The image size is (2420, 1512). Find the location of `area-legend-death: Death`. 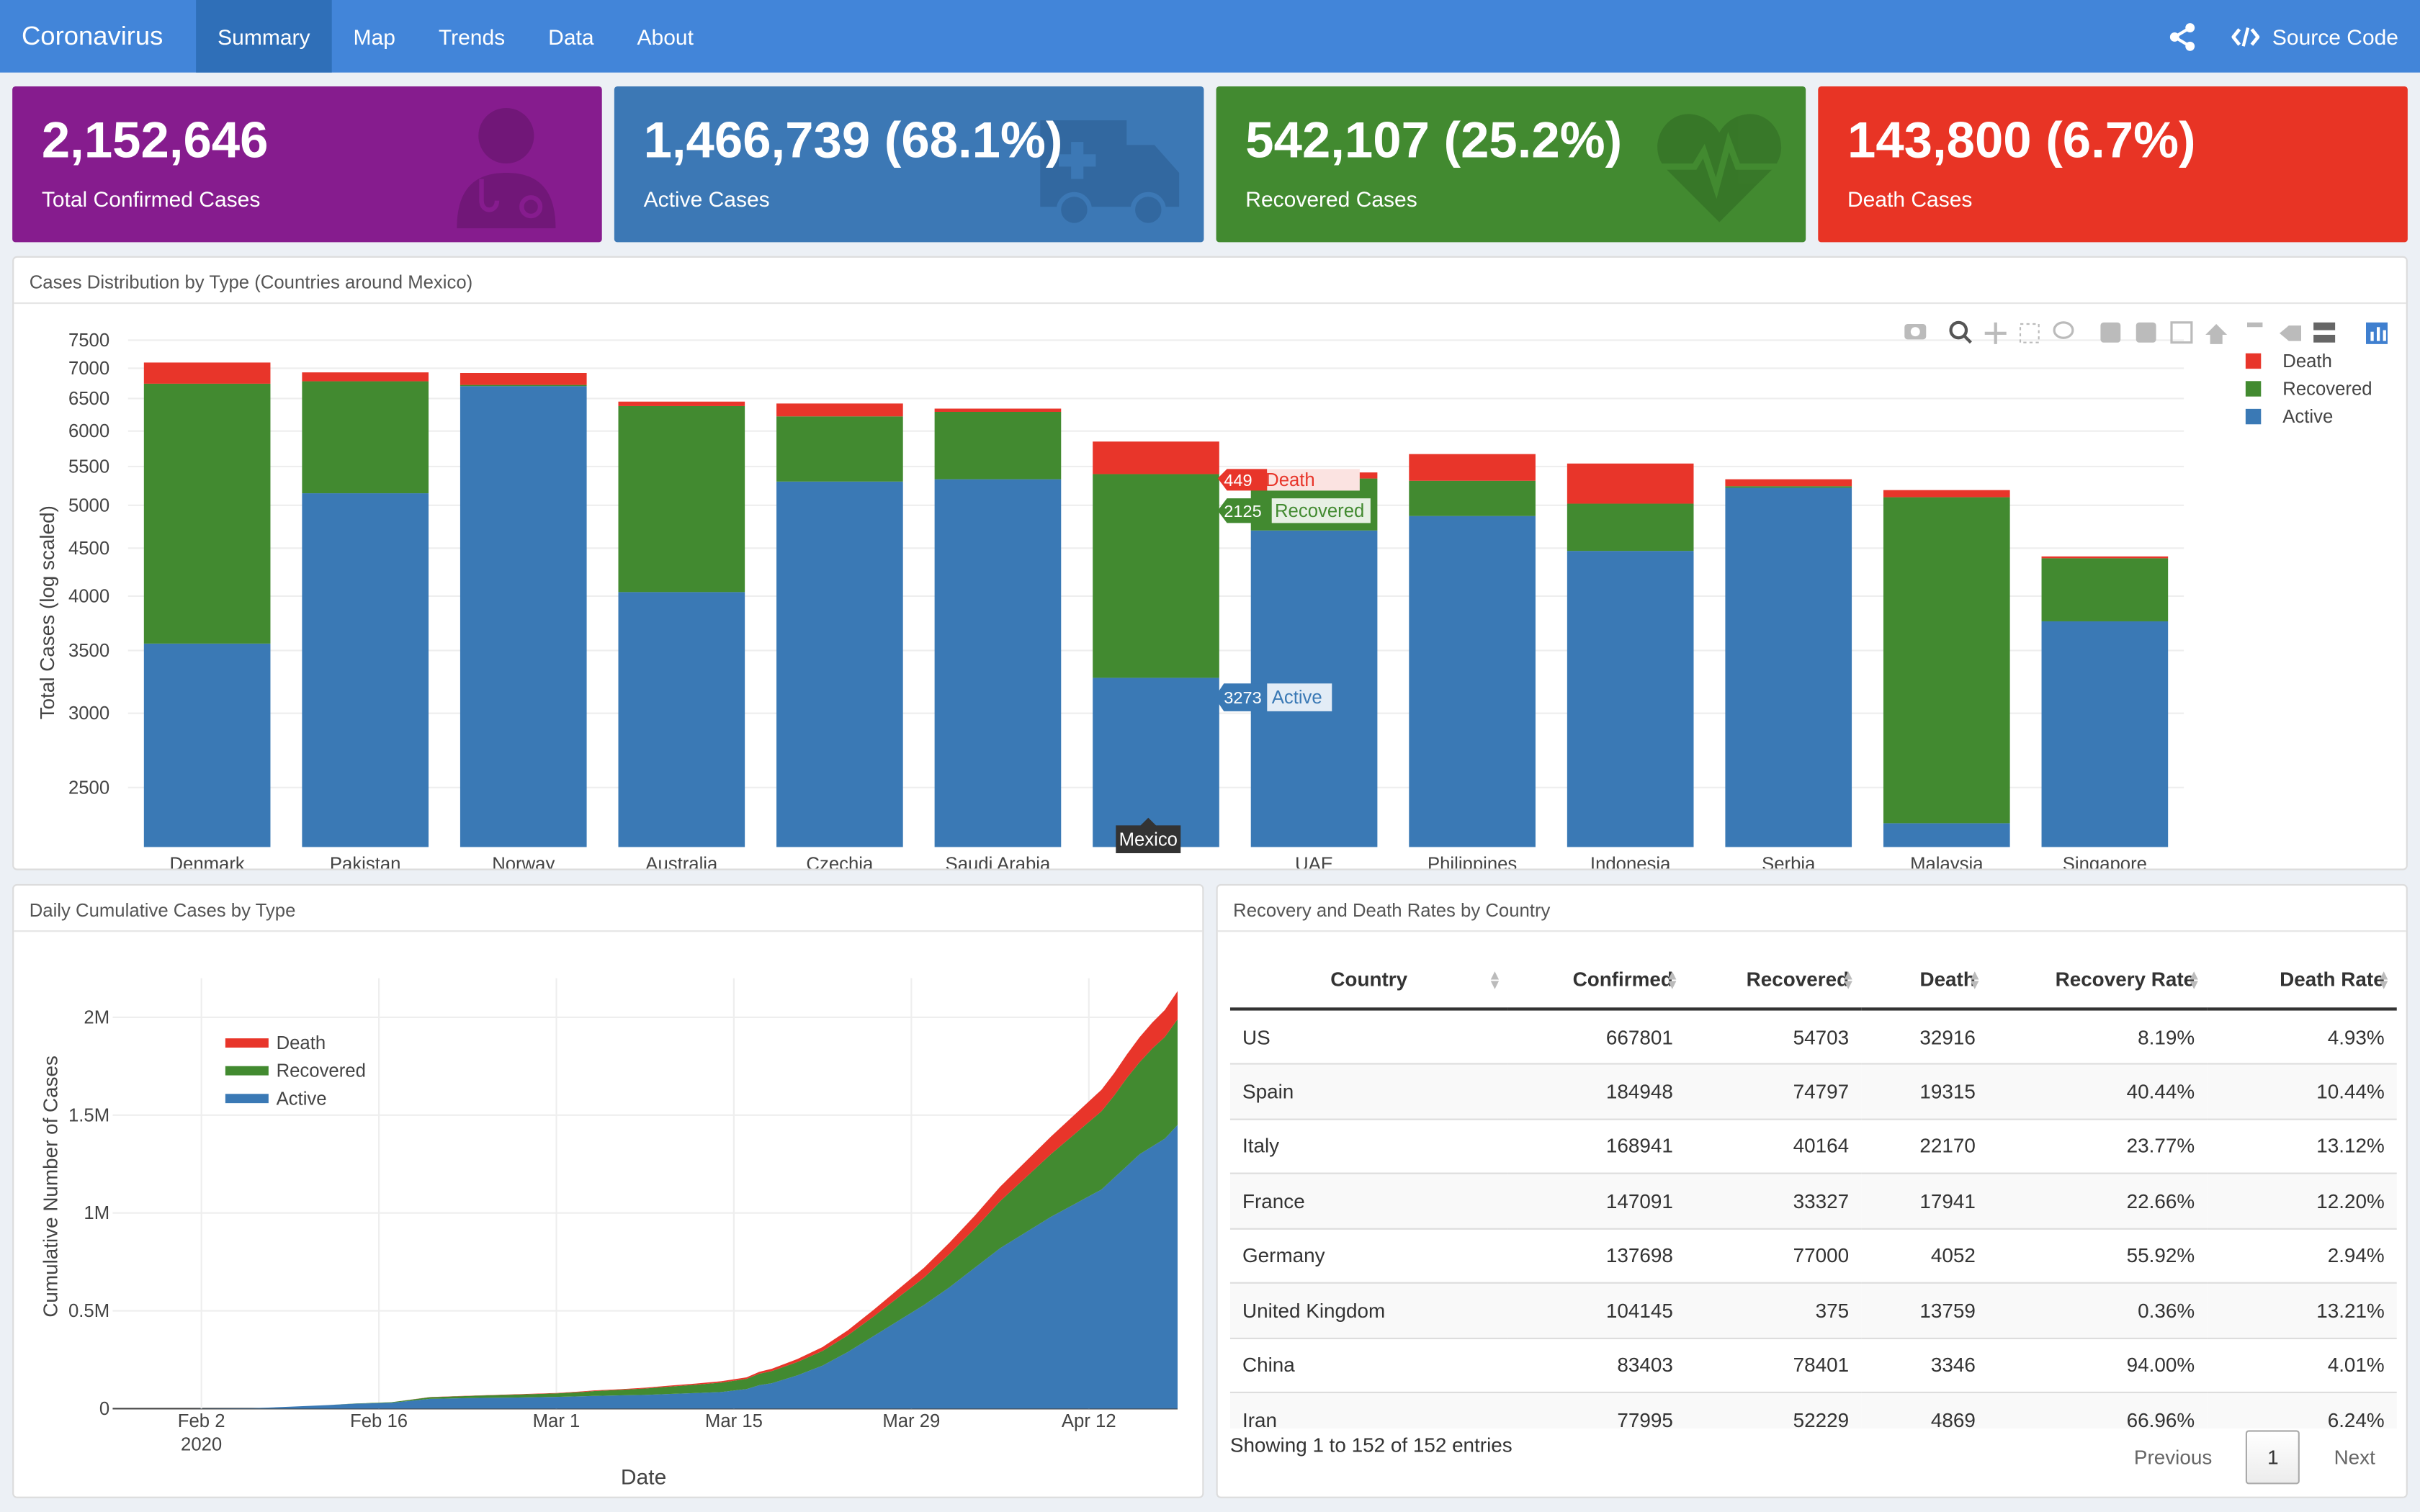

area-legend-death: Death is located at coordinates (301, 1043).